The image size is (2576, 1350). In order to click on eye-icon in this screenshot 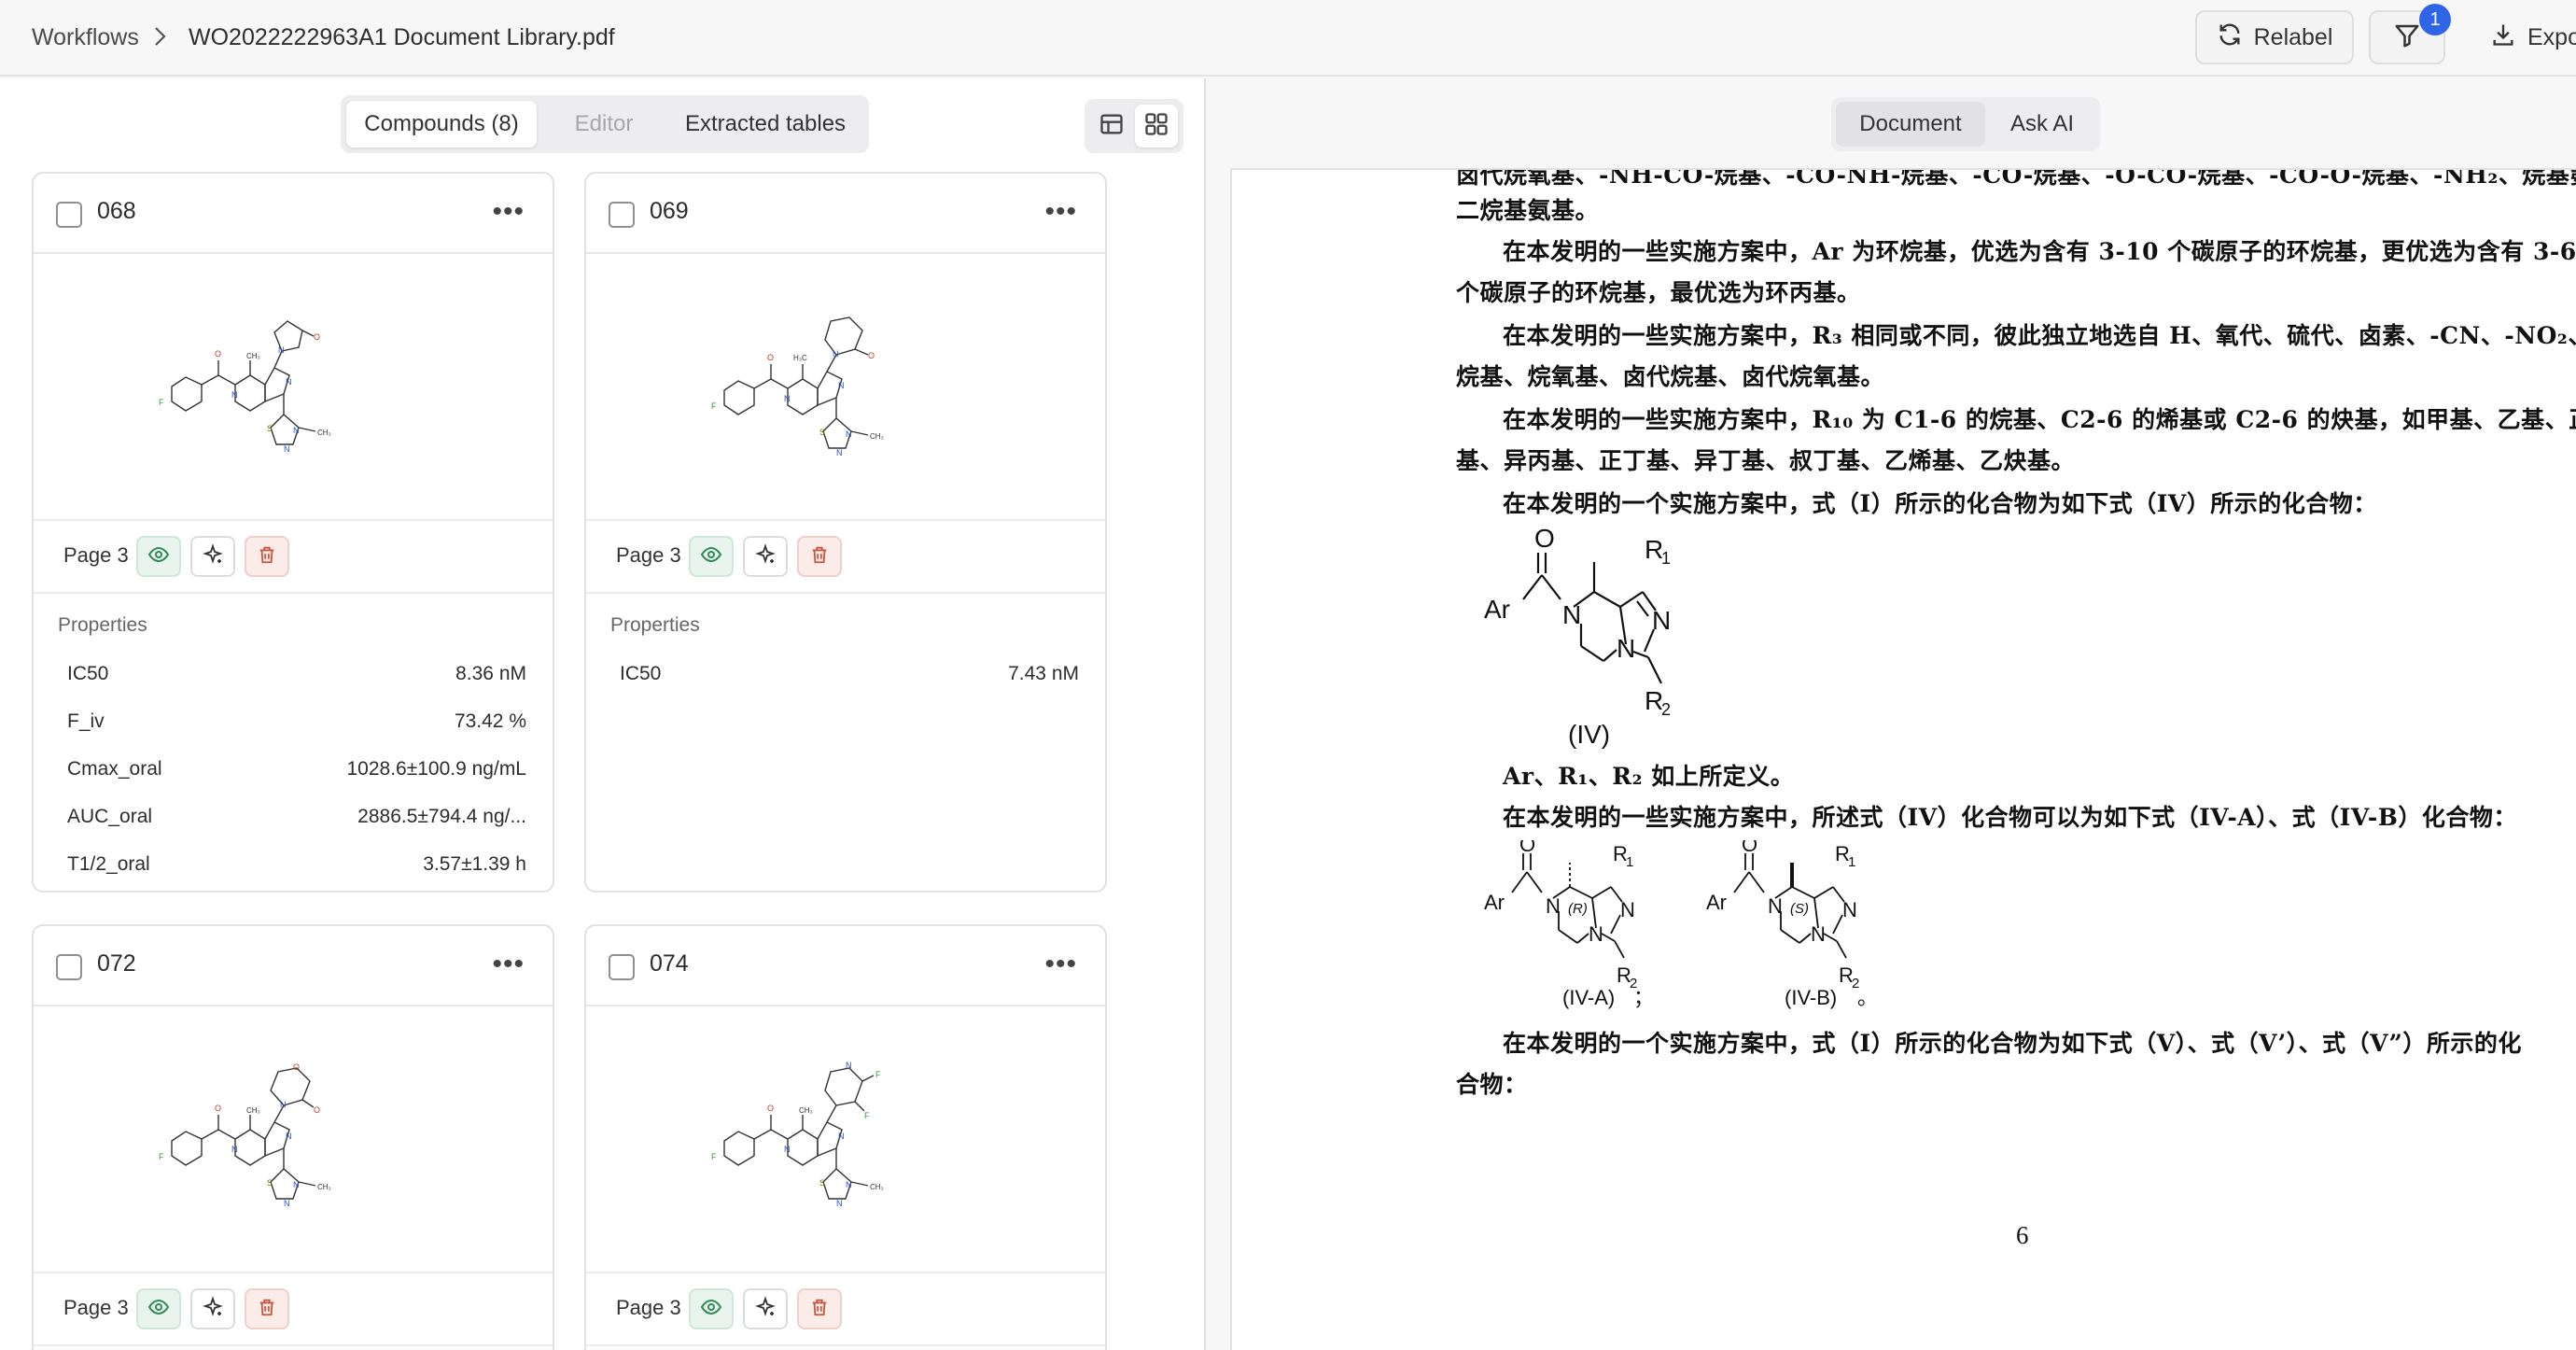, I will do `click(158, 556)`.